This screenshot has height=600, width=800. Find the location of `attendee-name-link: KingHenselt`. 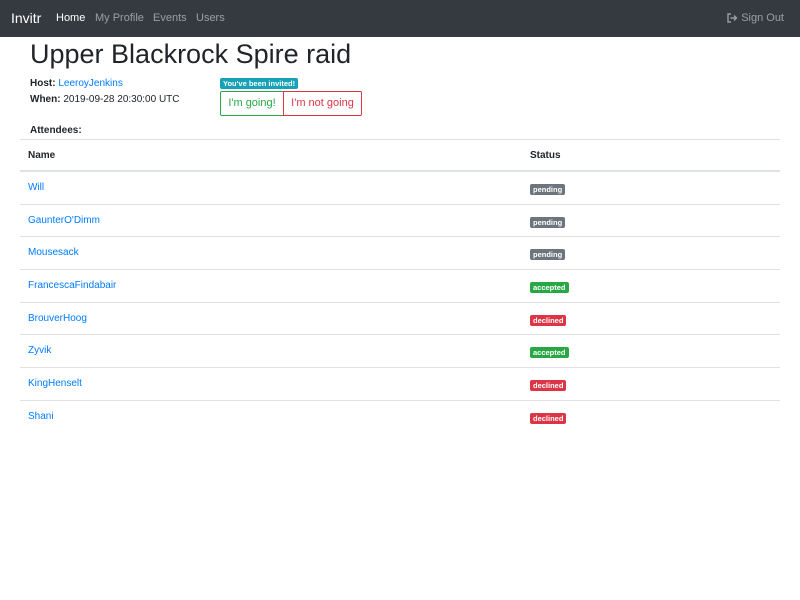

attendee-name-link: KingHenselt is located at coordinates (55, 383).